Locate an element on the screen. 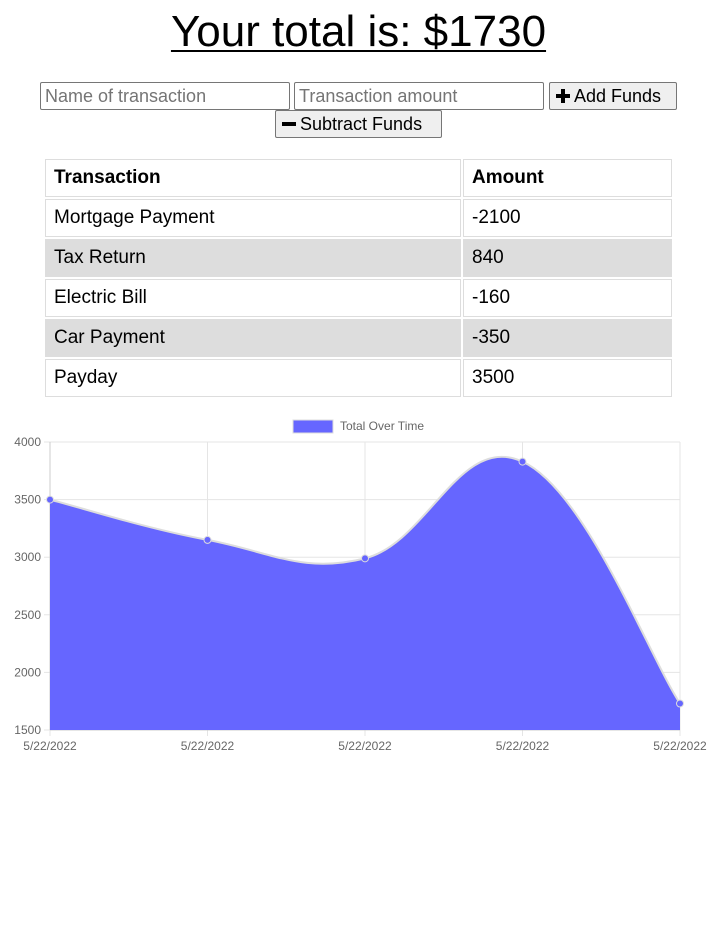 This screenshot has height=929, width=717. transaction-amount-cell: 3500 is located at coordinates (567, 378).